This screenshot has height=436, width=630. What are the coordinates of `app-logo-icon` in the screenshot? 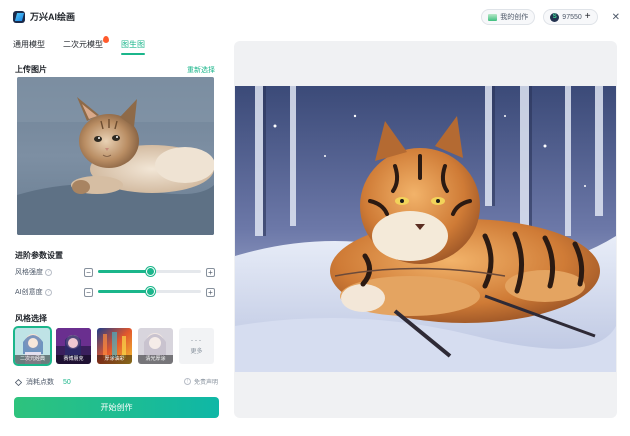 It's located at (19, 16).